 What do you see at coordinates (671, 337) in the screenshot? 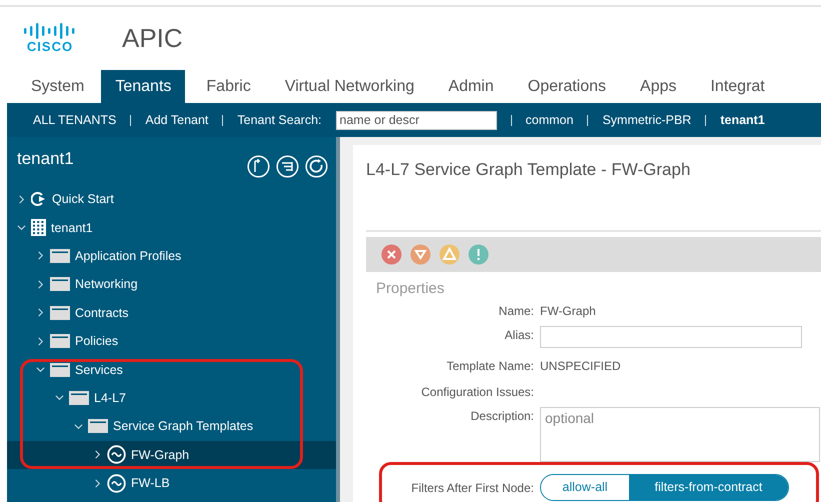
I see `alias-field` at bounding box center [671, 337].